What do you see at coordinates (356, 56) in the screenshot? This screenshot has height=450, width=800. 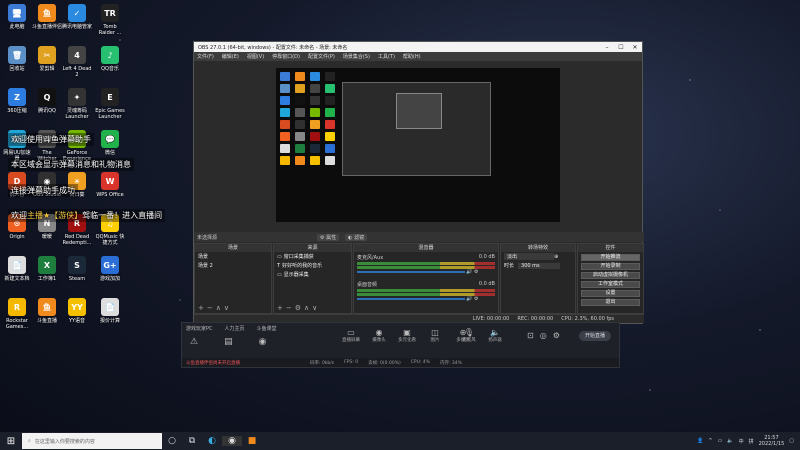 I see `obs-menu-item: 场景集合(S)` at bounding box center [356, 56].